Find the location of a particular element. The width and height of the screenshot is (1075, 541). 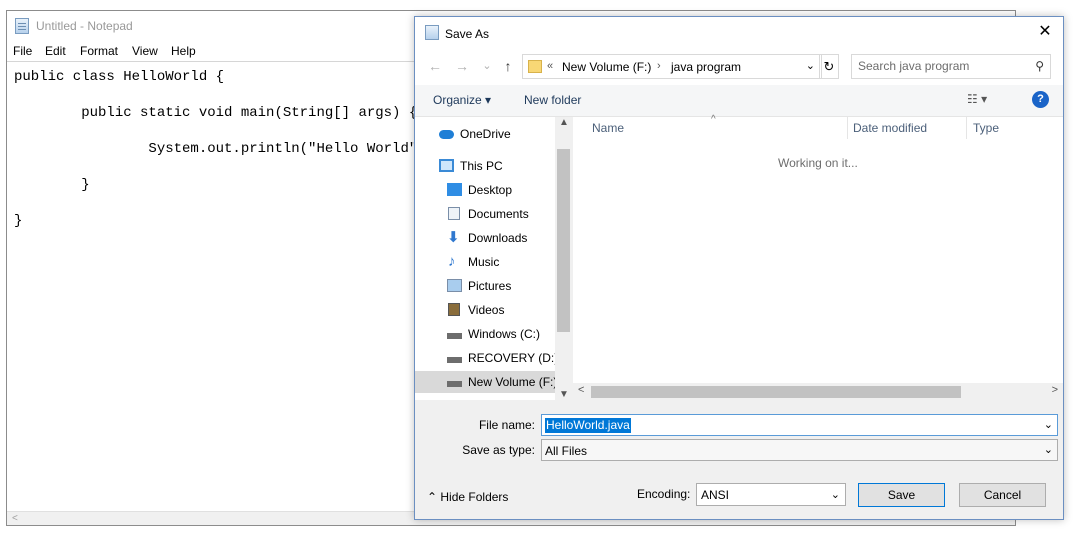

encoding-select: ANSI ⌄ is located at coordinates (771, 494).